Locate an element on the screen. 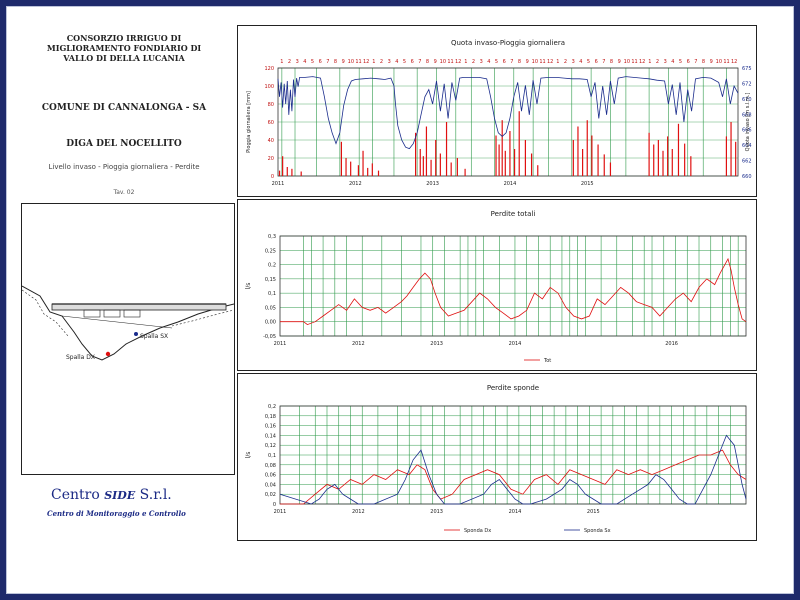  c2-title: Perdite totali is located at coordinates (513, 214).